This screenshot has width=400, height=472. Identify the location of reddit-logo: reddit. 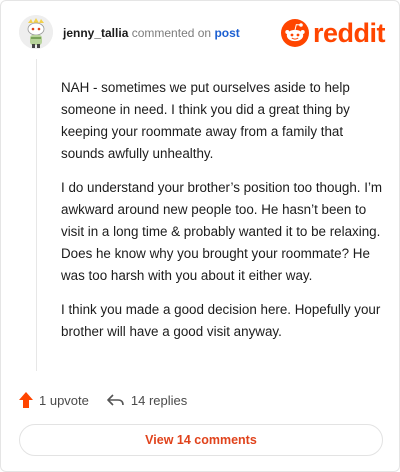
(333, 33).